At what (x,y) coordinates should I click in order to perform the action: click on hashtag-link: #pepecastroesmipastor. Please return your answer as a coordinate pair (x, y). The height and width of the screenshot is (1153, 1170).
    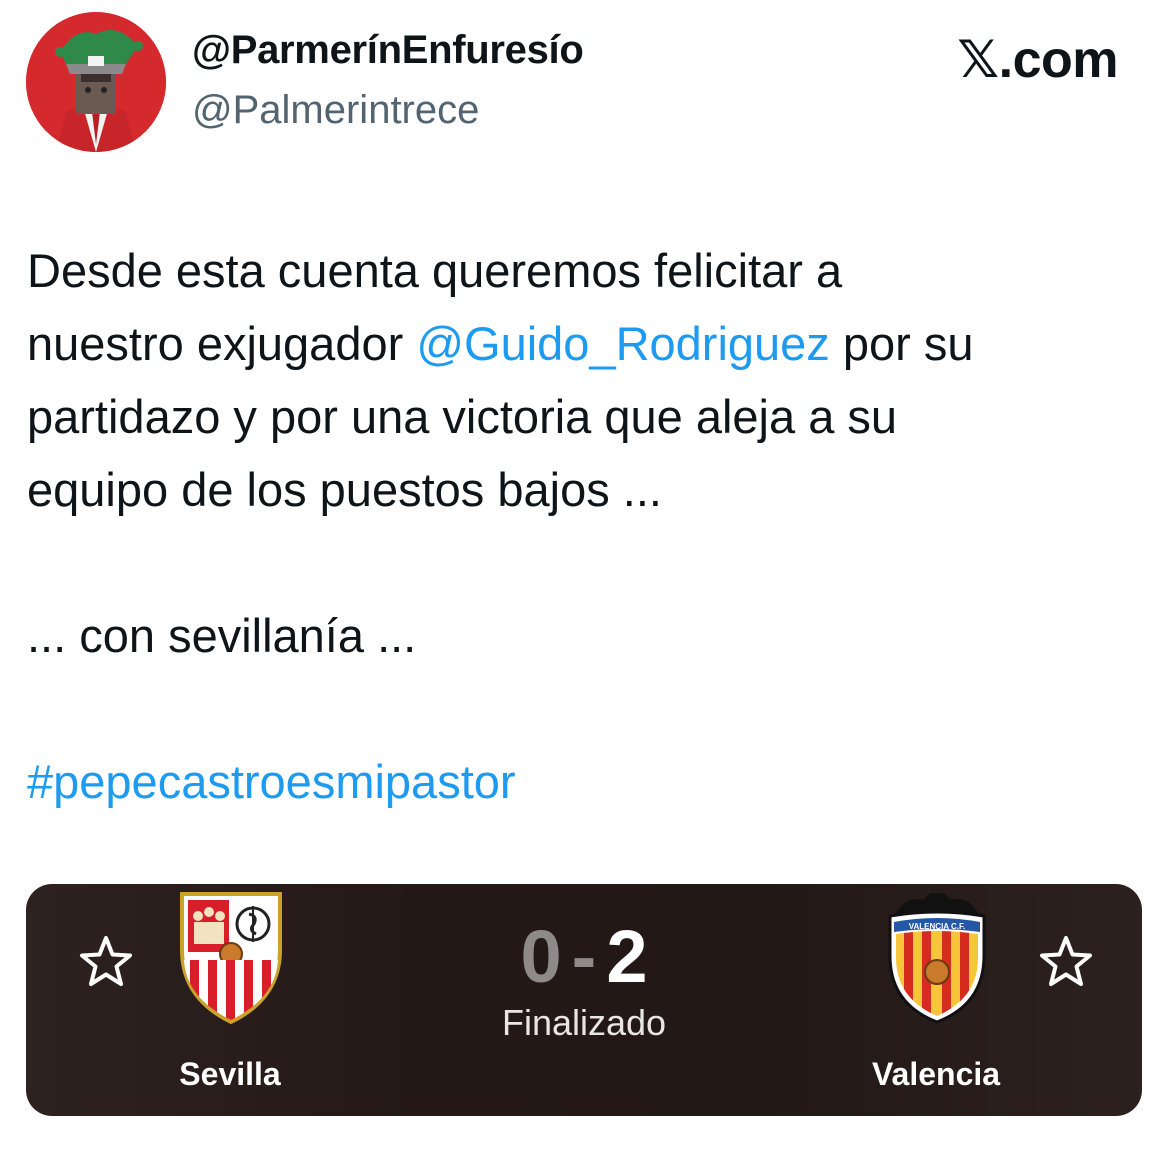
    Looking at the image, I should click on (587, 781).